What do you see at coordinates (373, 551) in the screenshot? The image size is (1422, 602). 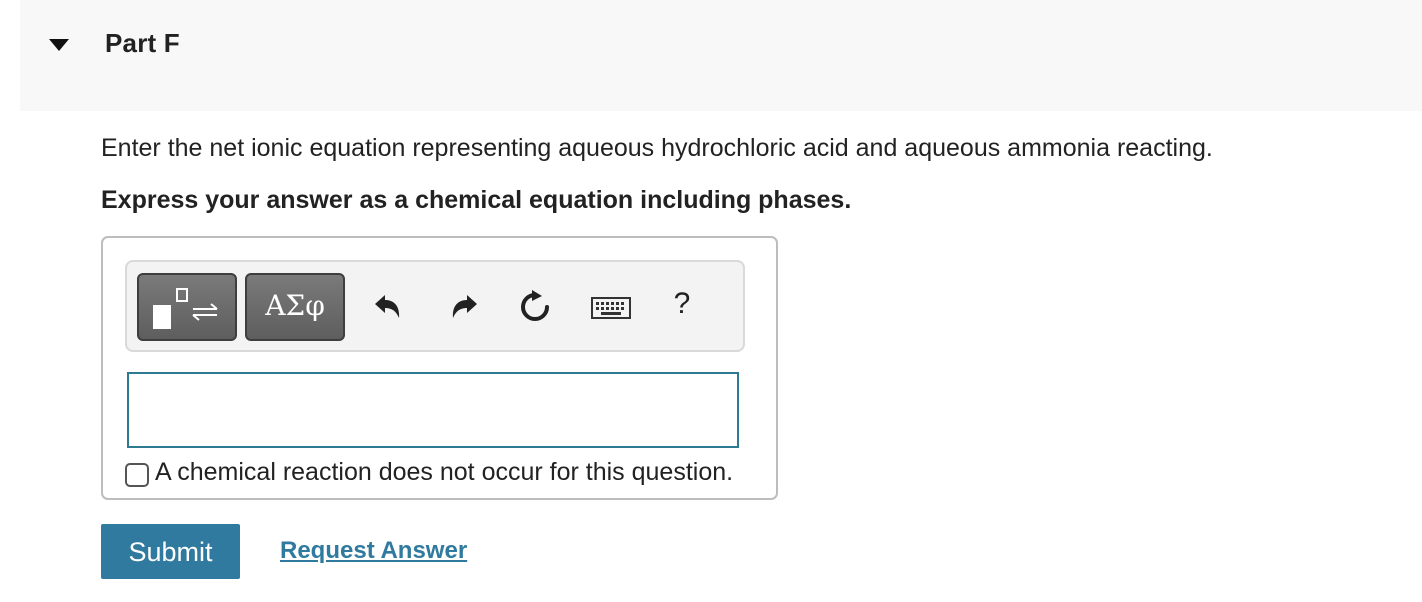 I see `request-answer-link: Request Answer` at bounding box center [373, 551].